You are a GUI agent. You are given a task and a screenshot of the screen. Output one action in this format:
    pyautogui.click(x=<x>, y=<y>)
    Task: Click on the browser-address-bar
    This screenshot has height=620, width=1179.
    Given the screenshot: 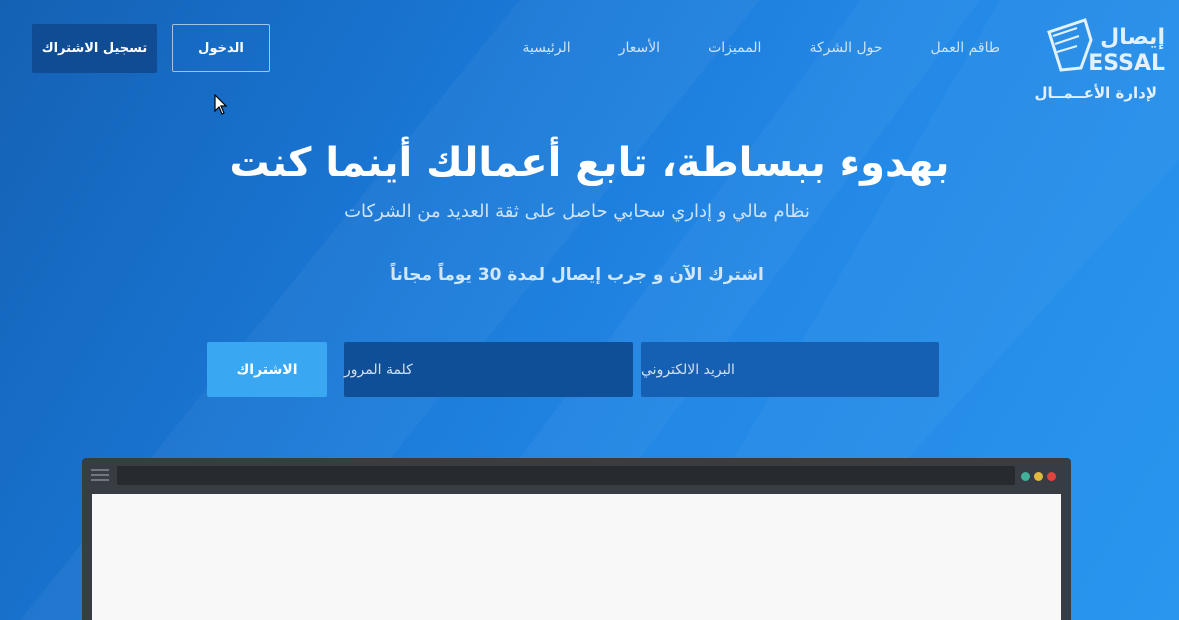 What is the action you would take?
    pyautogui.click(x=566, y=475)
    